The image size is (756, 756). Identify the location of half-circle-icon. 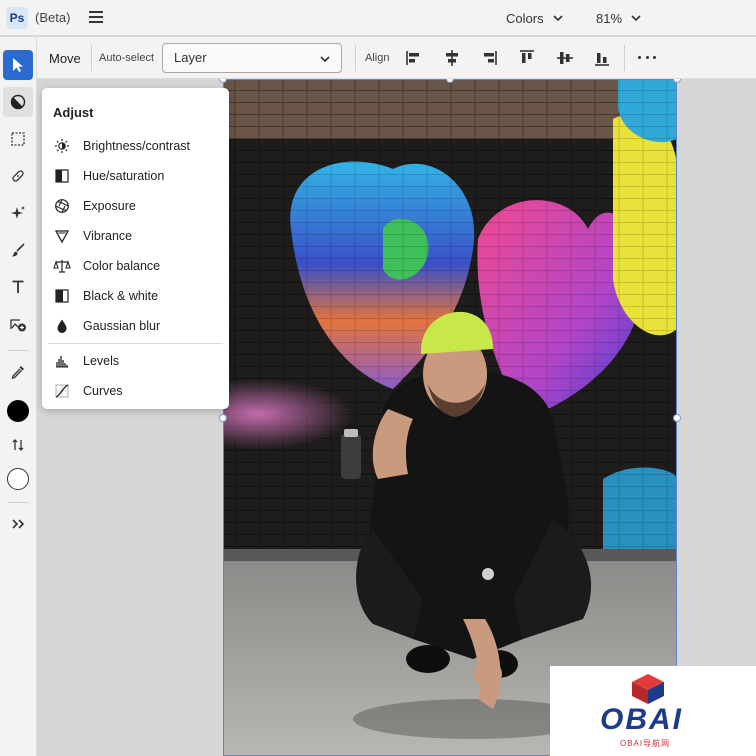
(18, 102).